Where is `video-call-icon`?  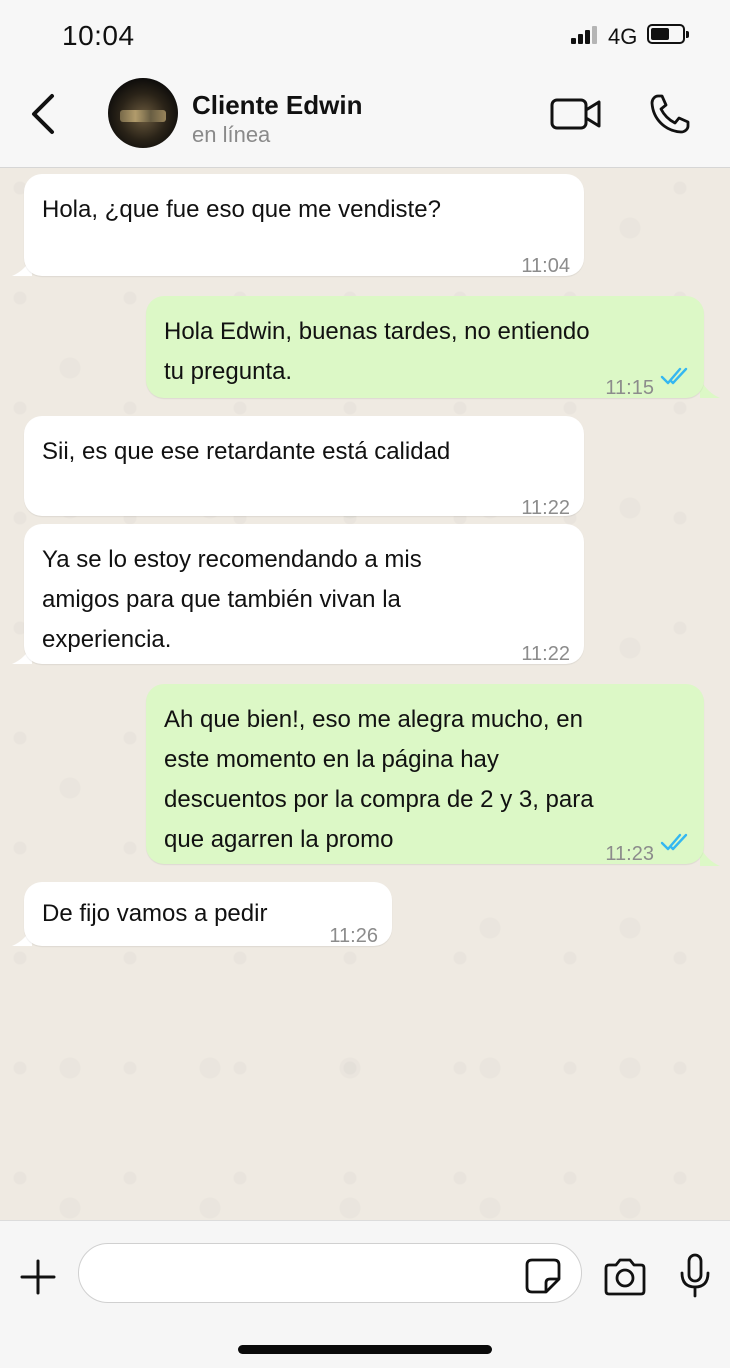
video-call-icon is located at coordinates (576, 114).